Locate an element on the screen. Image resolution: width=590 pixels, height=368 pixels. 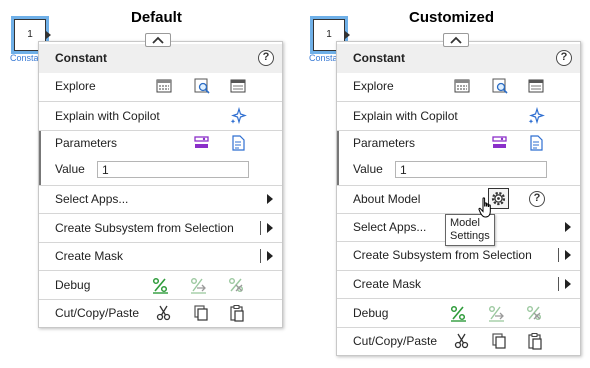
tooltip-line-2: Settings is located at coordinates (470, 236).